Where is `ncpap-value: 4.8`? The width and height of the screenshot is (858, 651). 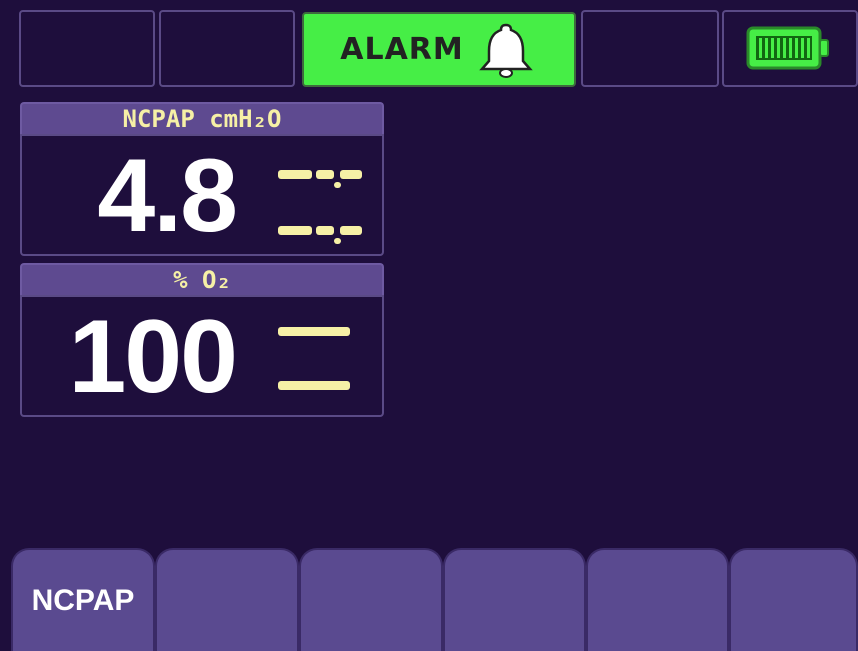
ncpap-value: 4.8 is located at coordinates (167, 196).